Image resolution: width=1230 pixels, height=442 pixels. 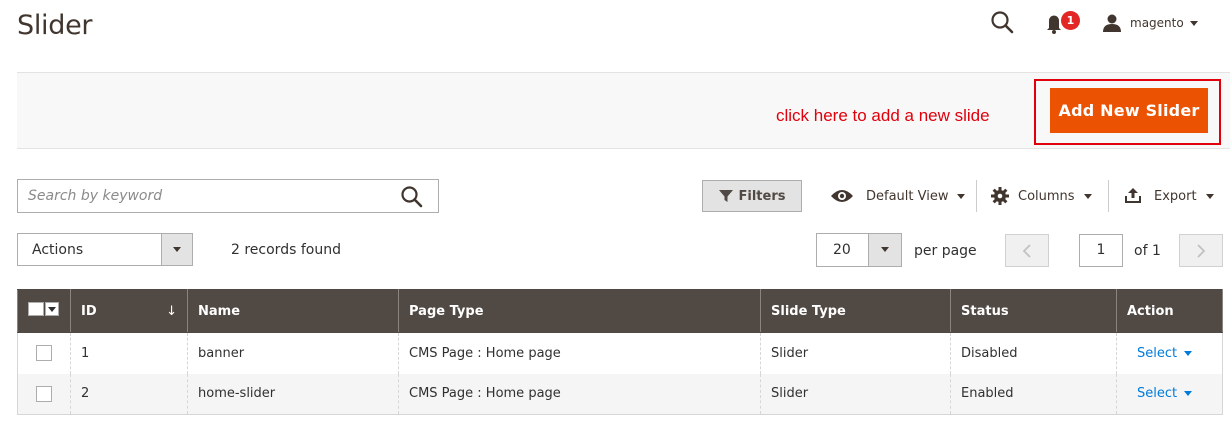 I want to click on filters-label: Filters, so click(x=762, y=196).